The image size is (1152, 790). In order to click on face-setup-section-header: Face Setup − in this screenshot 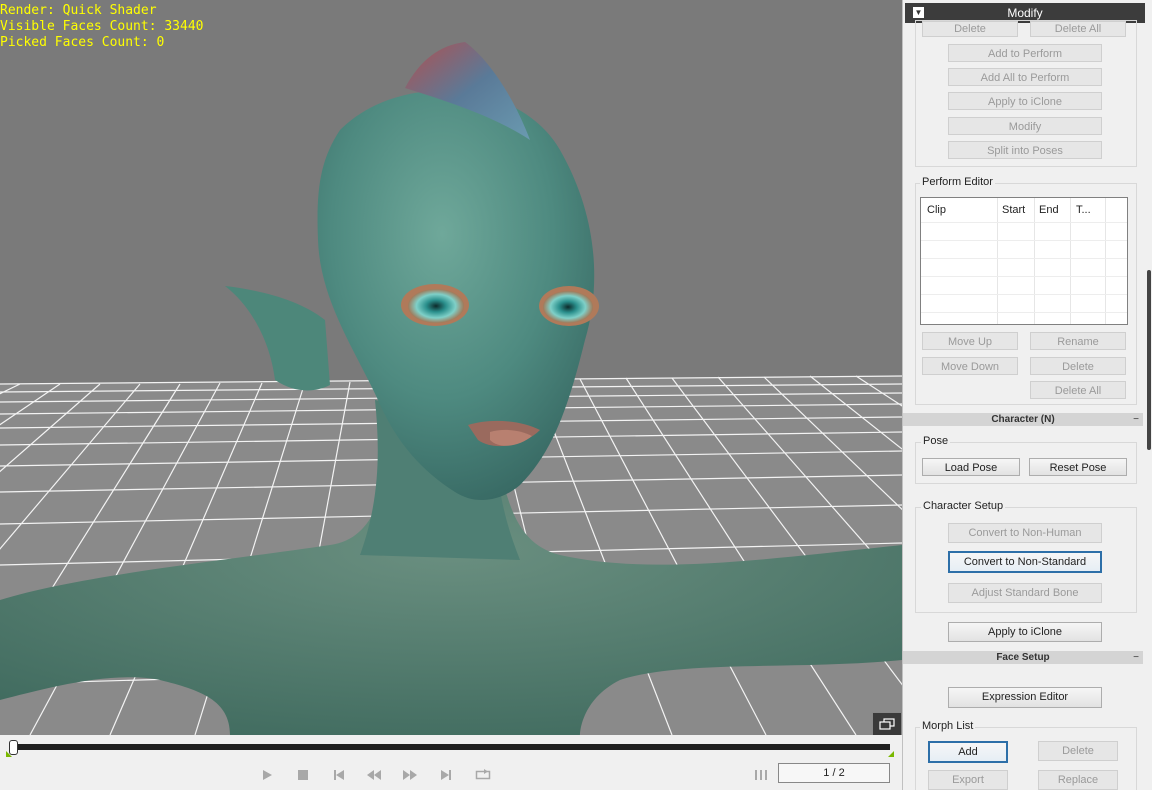, I will do `click(1023, 657)`.